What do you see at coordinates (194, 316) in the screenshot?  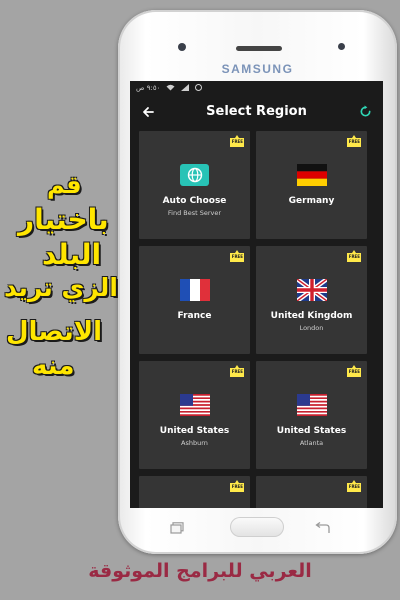 I see `region-name: France` at bounding box center [194, 316].